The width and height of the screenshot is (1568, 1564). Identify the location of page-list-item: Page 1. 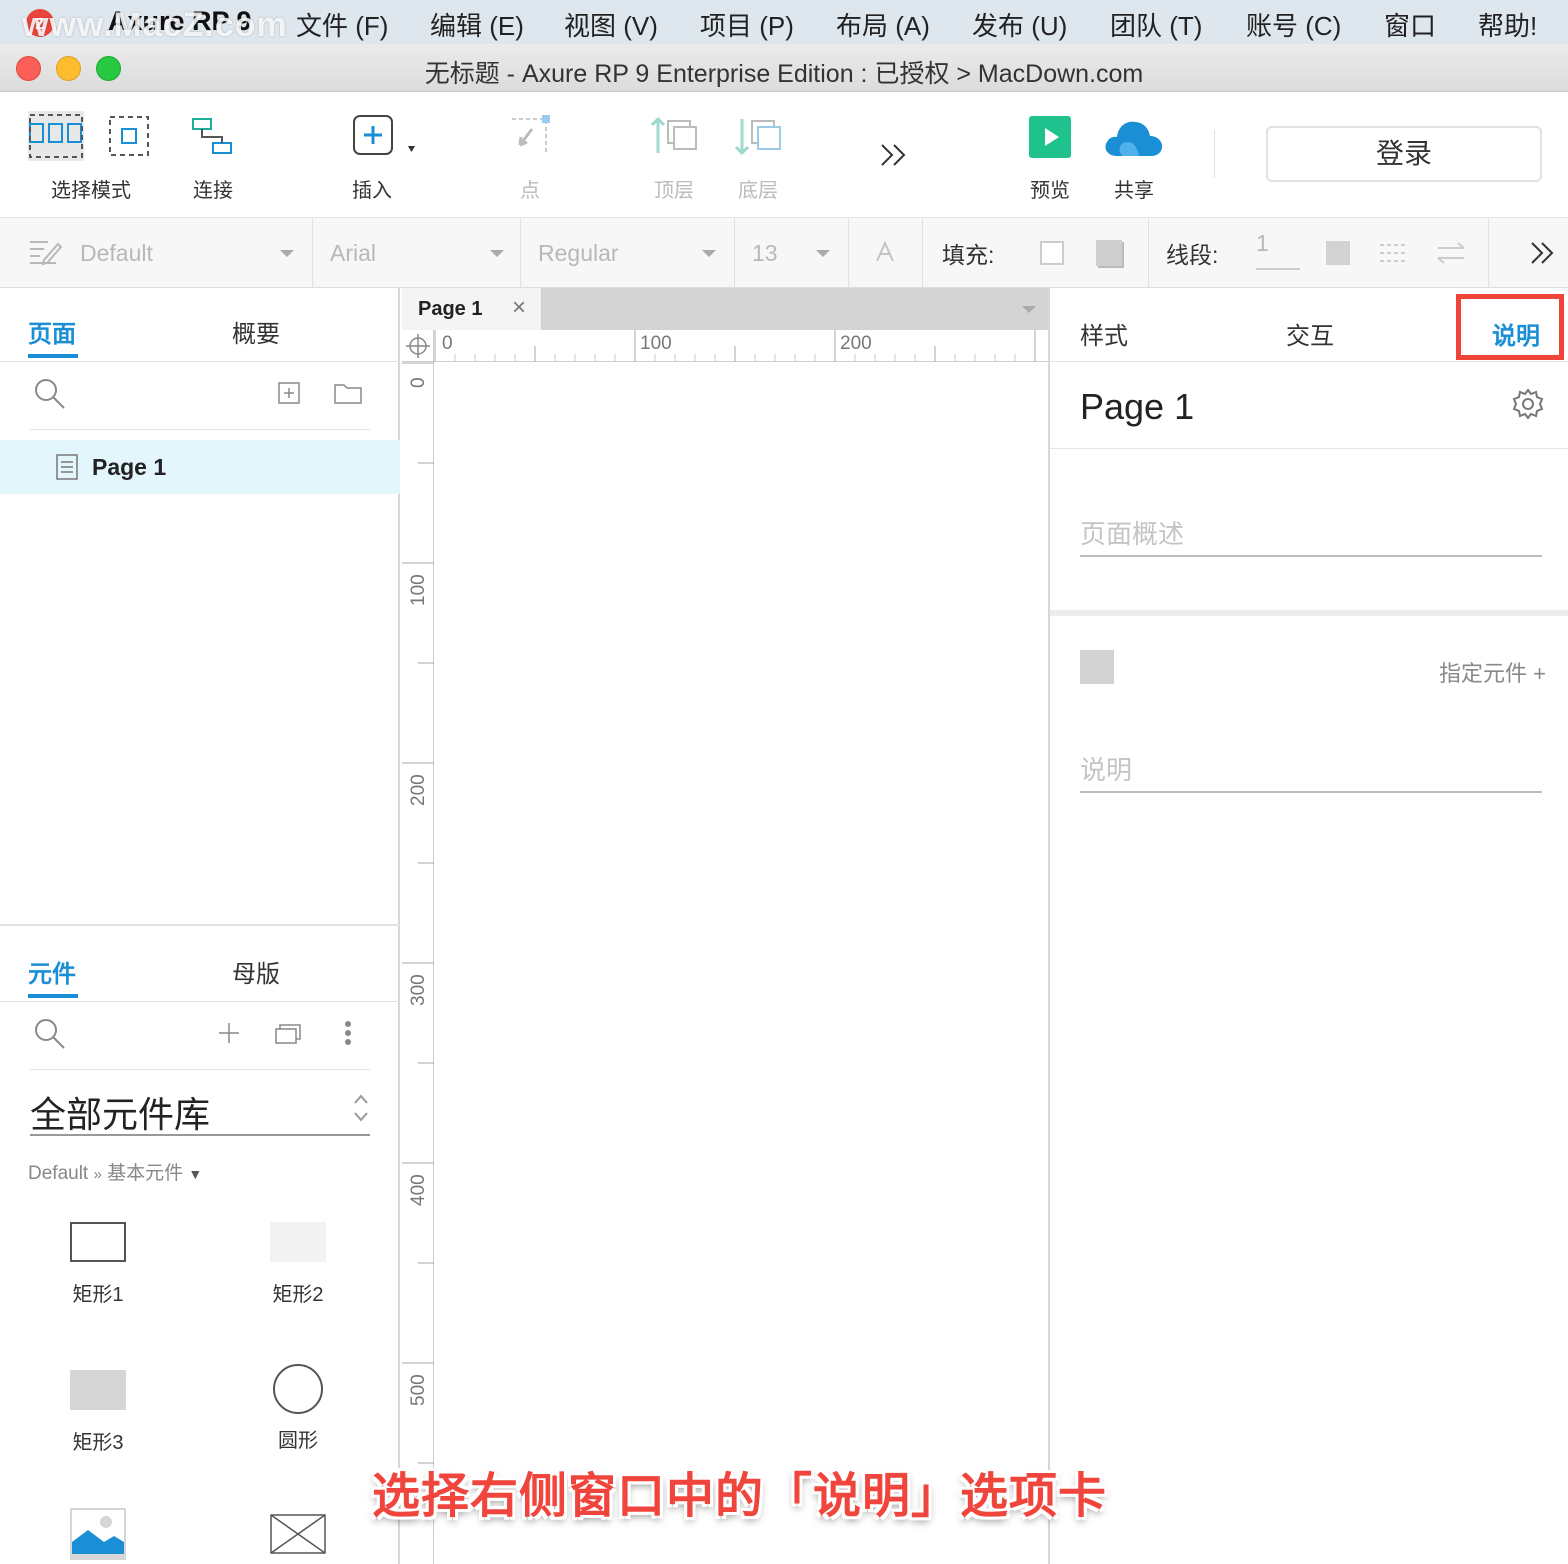
(200, 467).